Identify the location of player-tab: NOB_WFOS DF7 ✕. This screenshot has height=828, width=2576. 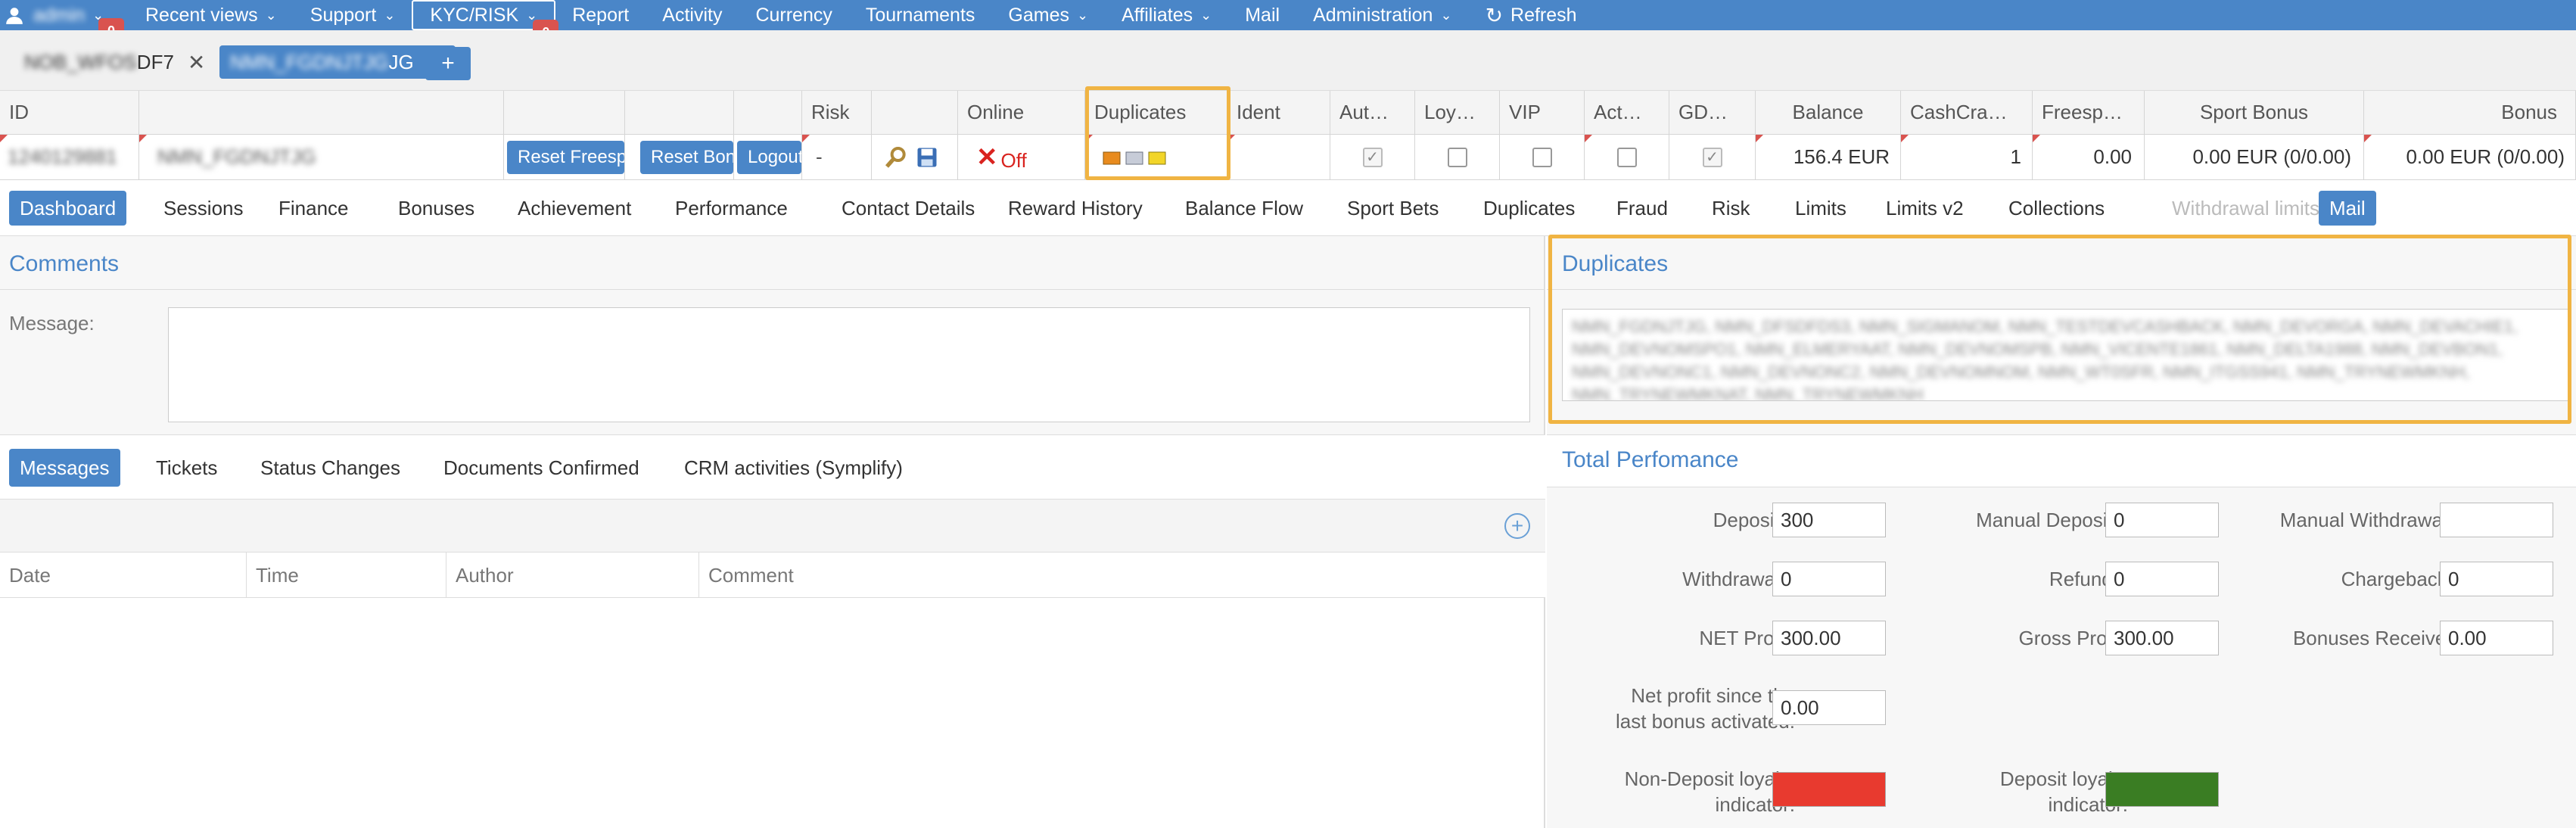
(114, 62).